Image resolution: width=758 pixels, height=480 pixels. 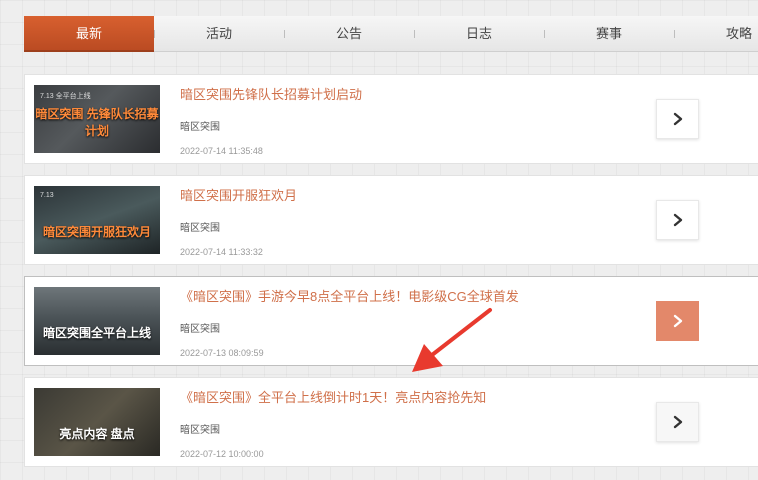 What do you see at coordinates (97, 220) in the screenshot?
I see `news-thumbnail: 7.13 暗区突围开服狂欢月` at bounding box center [97, 220].